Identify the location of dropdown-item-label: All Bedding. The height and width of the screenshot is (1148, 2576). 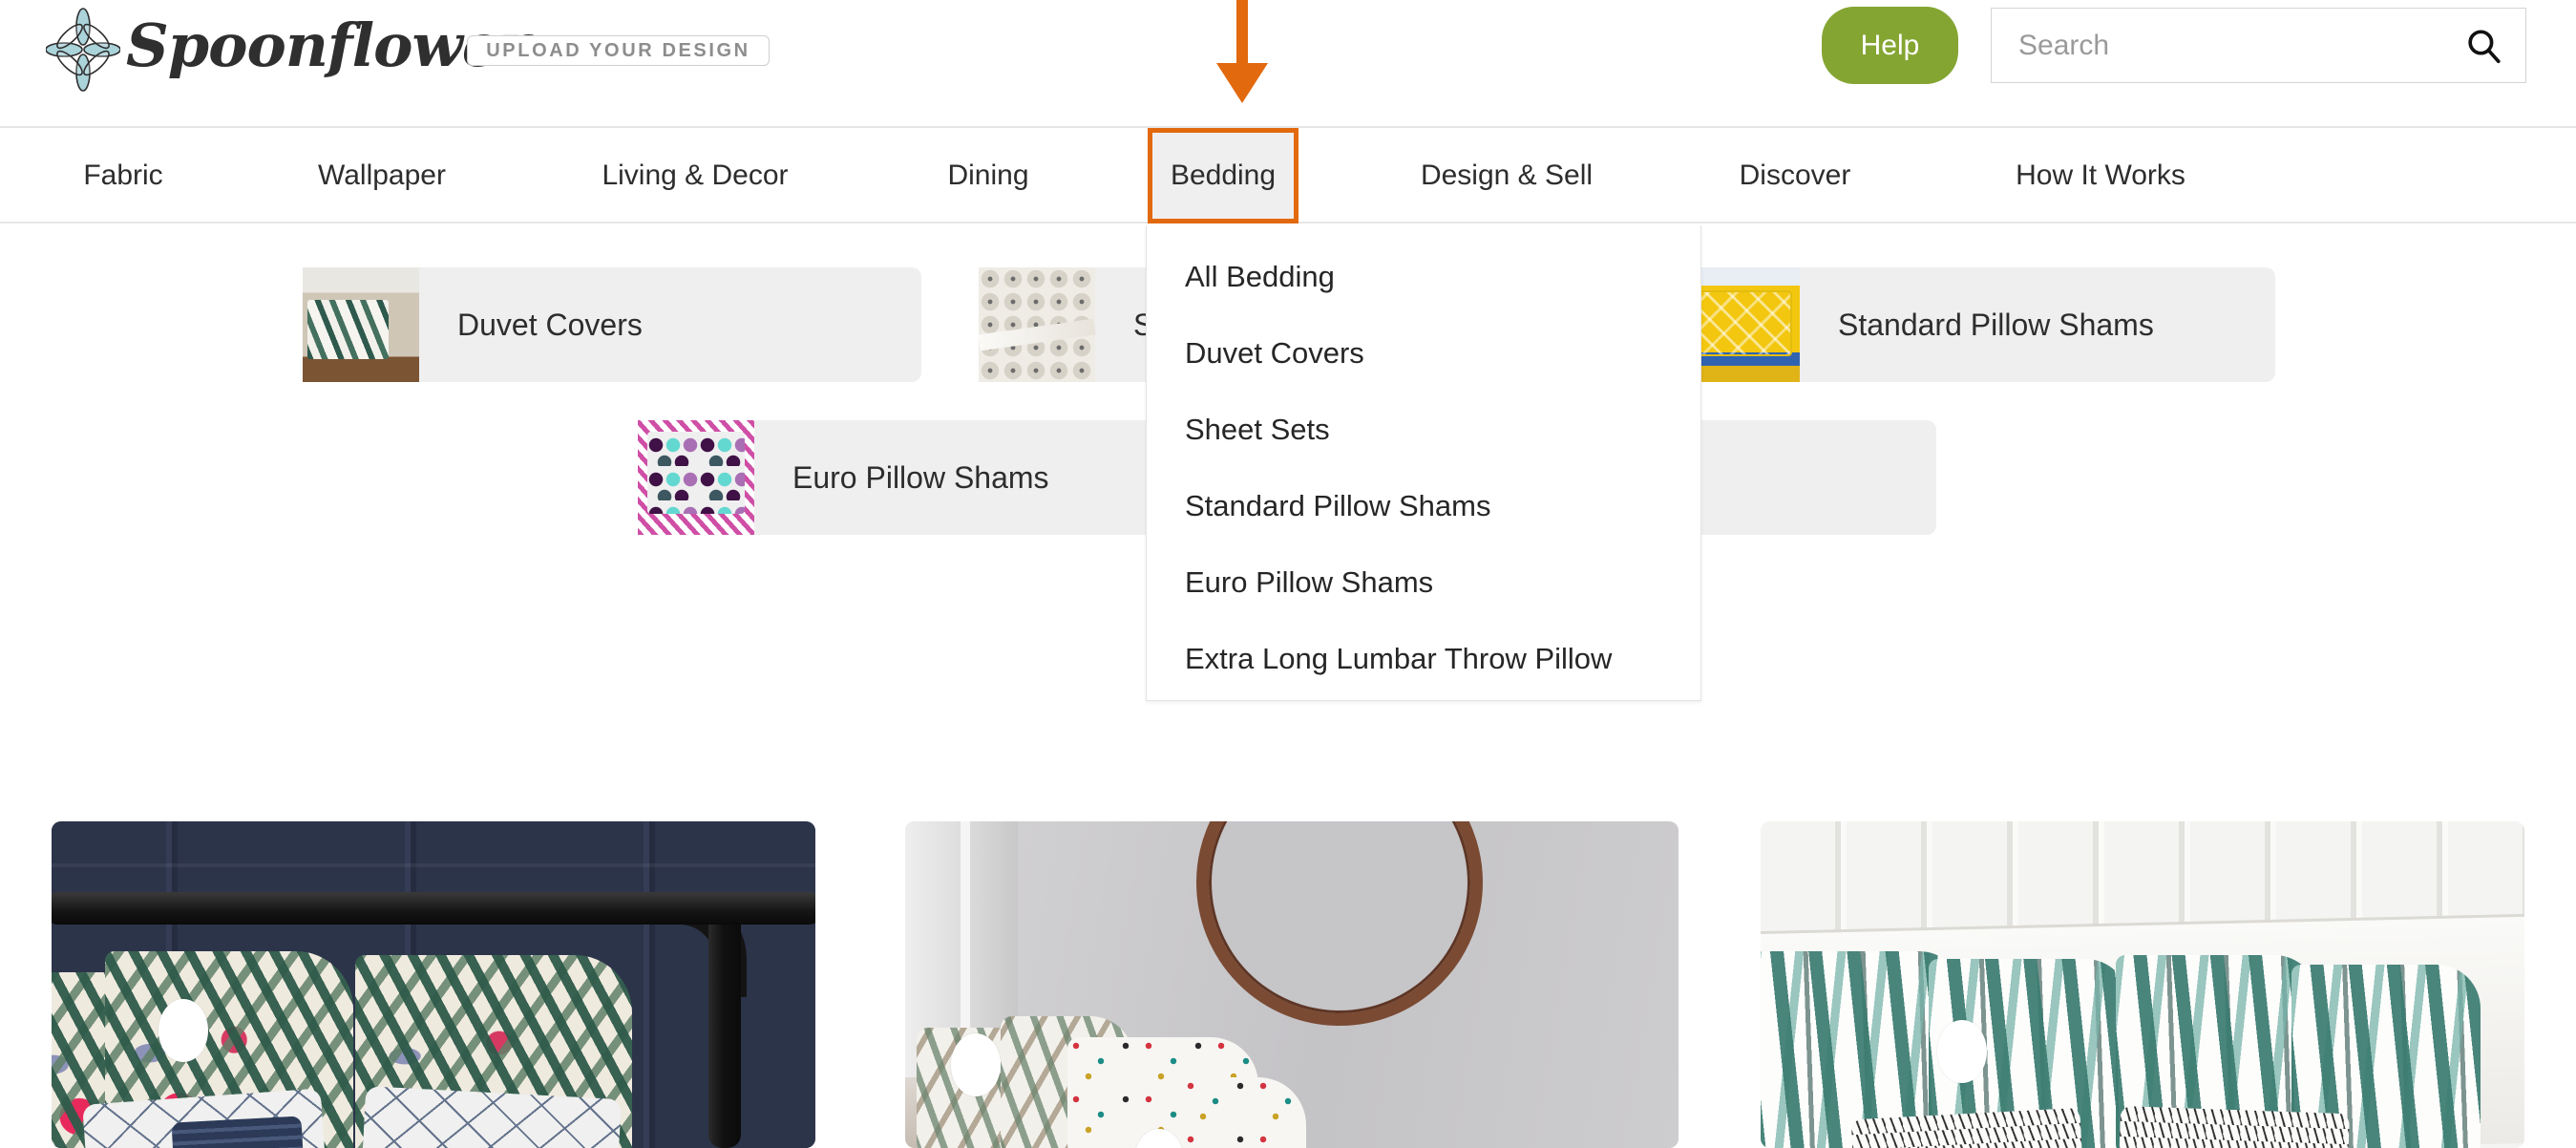
(1260, 276).